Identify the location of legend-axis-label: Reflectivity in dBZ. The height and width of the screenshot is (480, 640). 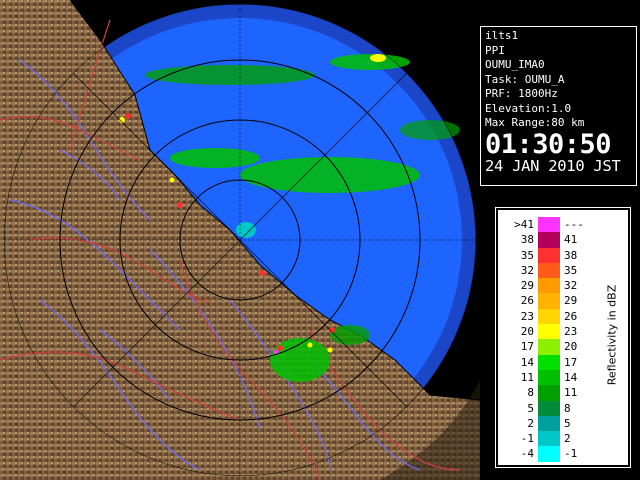
(612, 335).